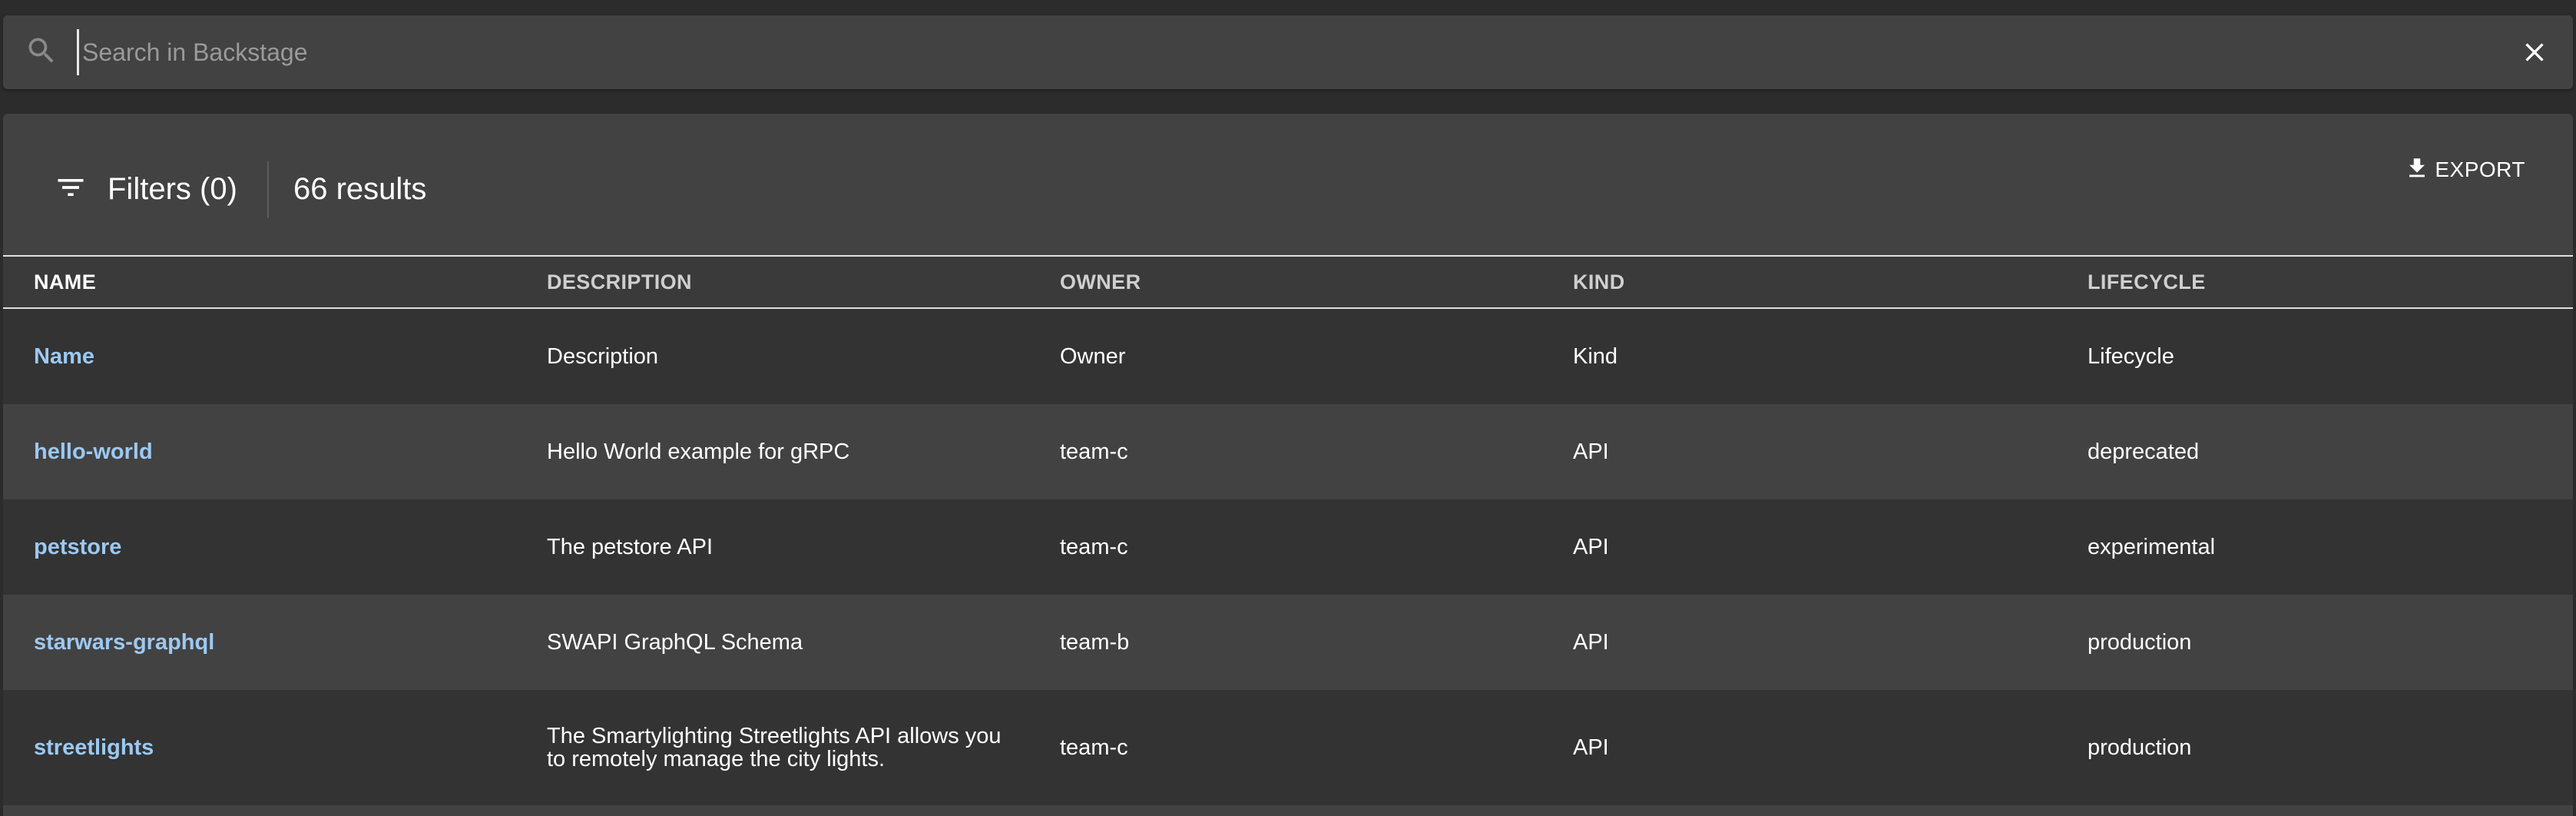 This screenshot has height=816, width=2576. Describe the element at coordinates (1093, 356) in the screenshot. I see `row-owner: Owner` at that location.